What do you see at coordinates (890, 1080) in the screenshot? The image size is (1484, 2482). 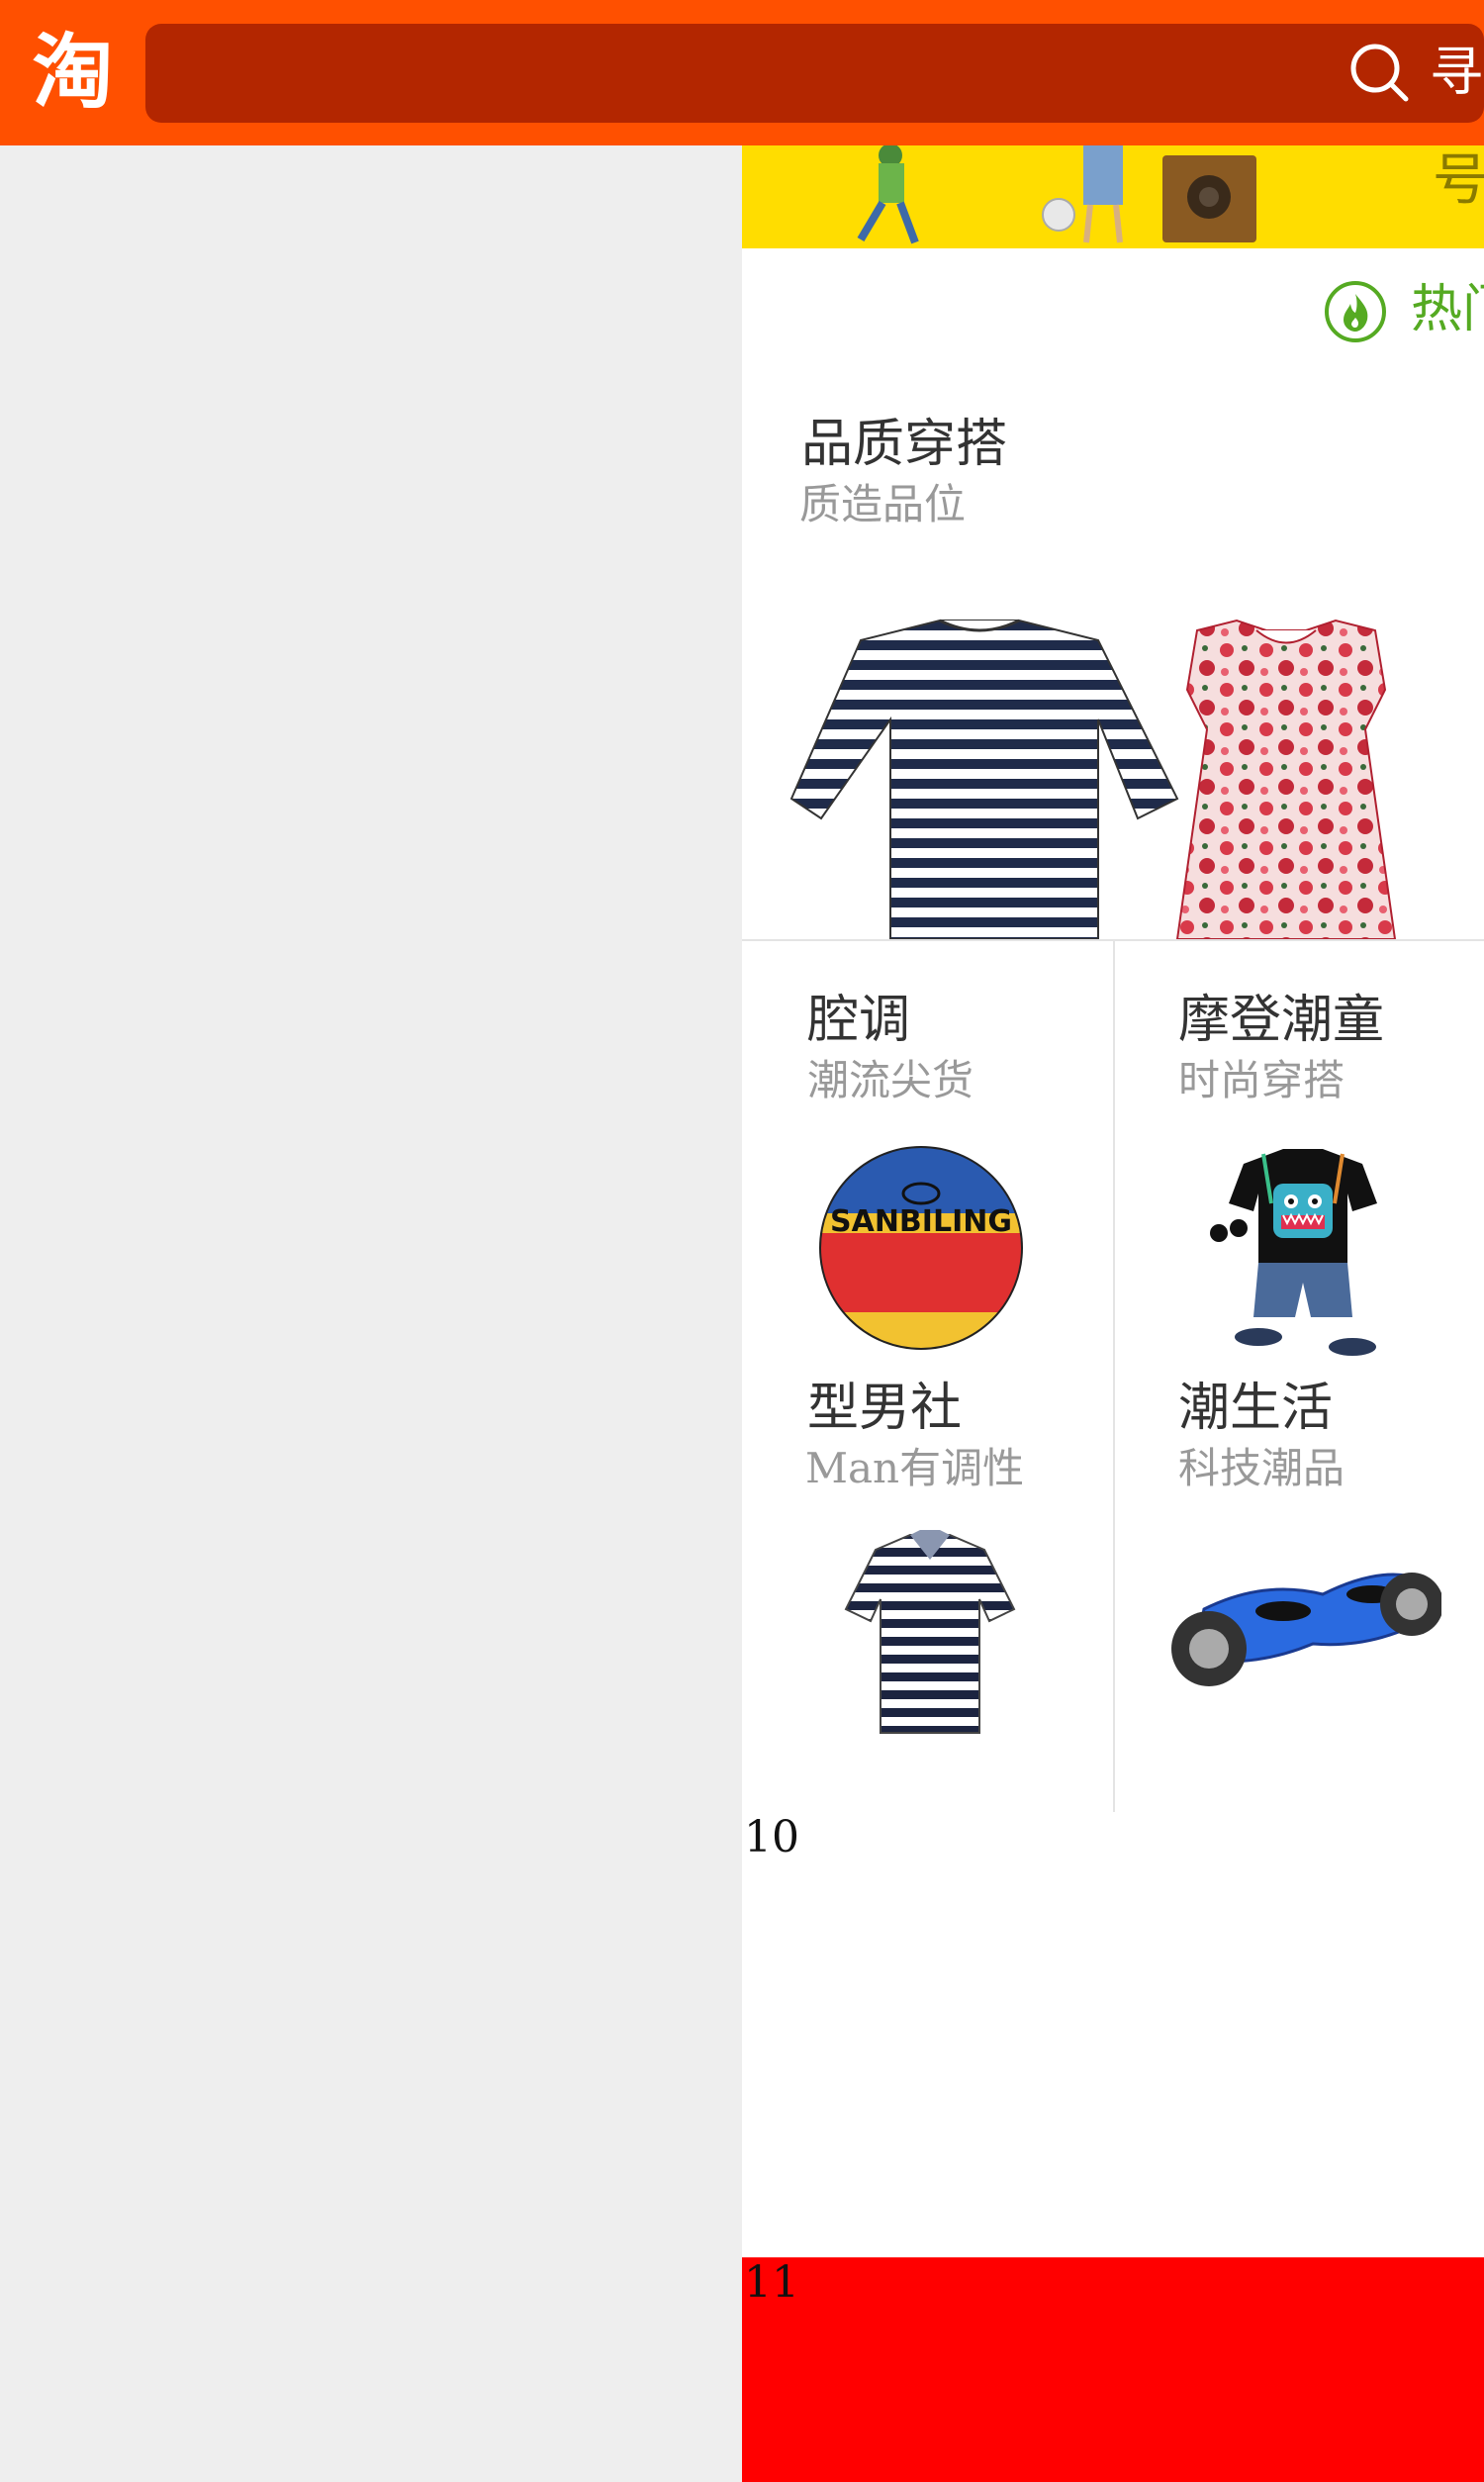 I see `card-subtitle: 潮流尖货` at bounding box center [890, 1080].